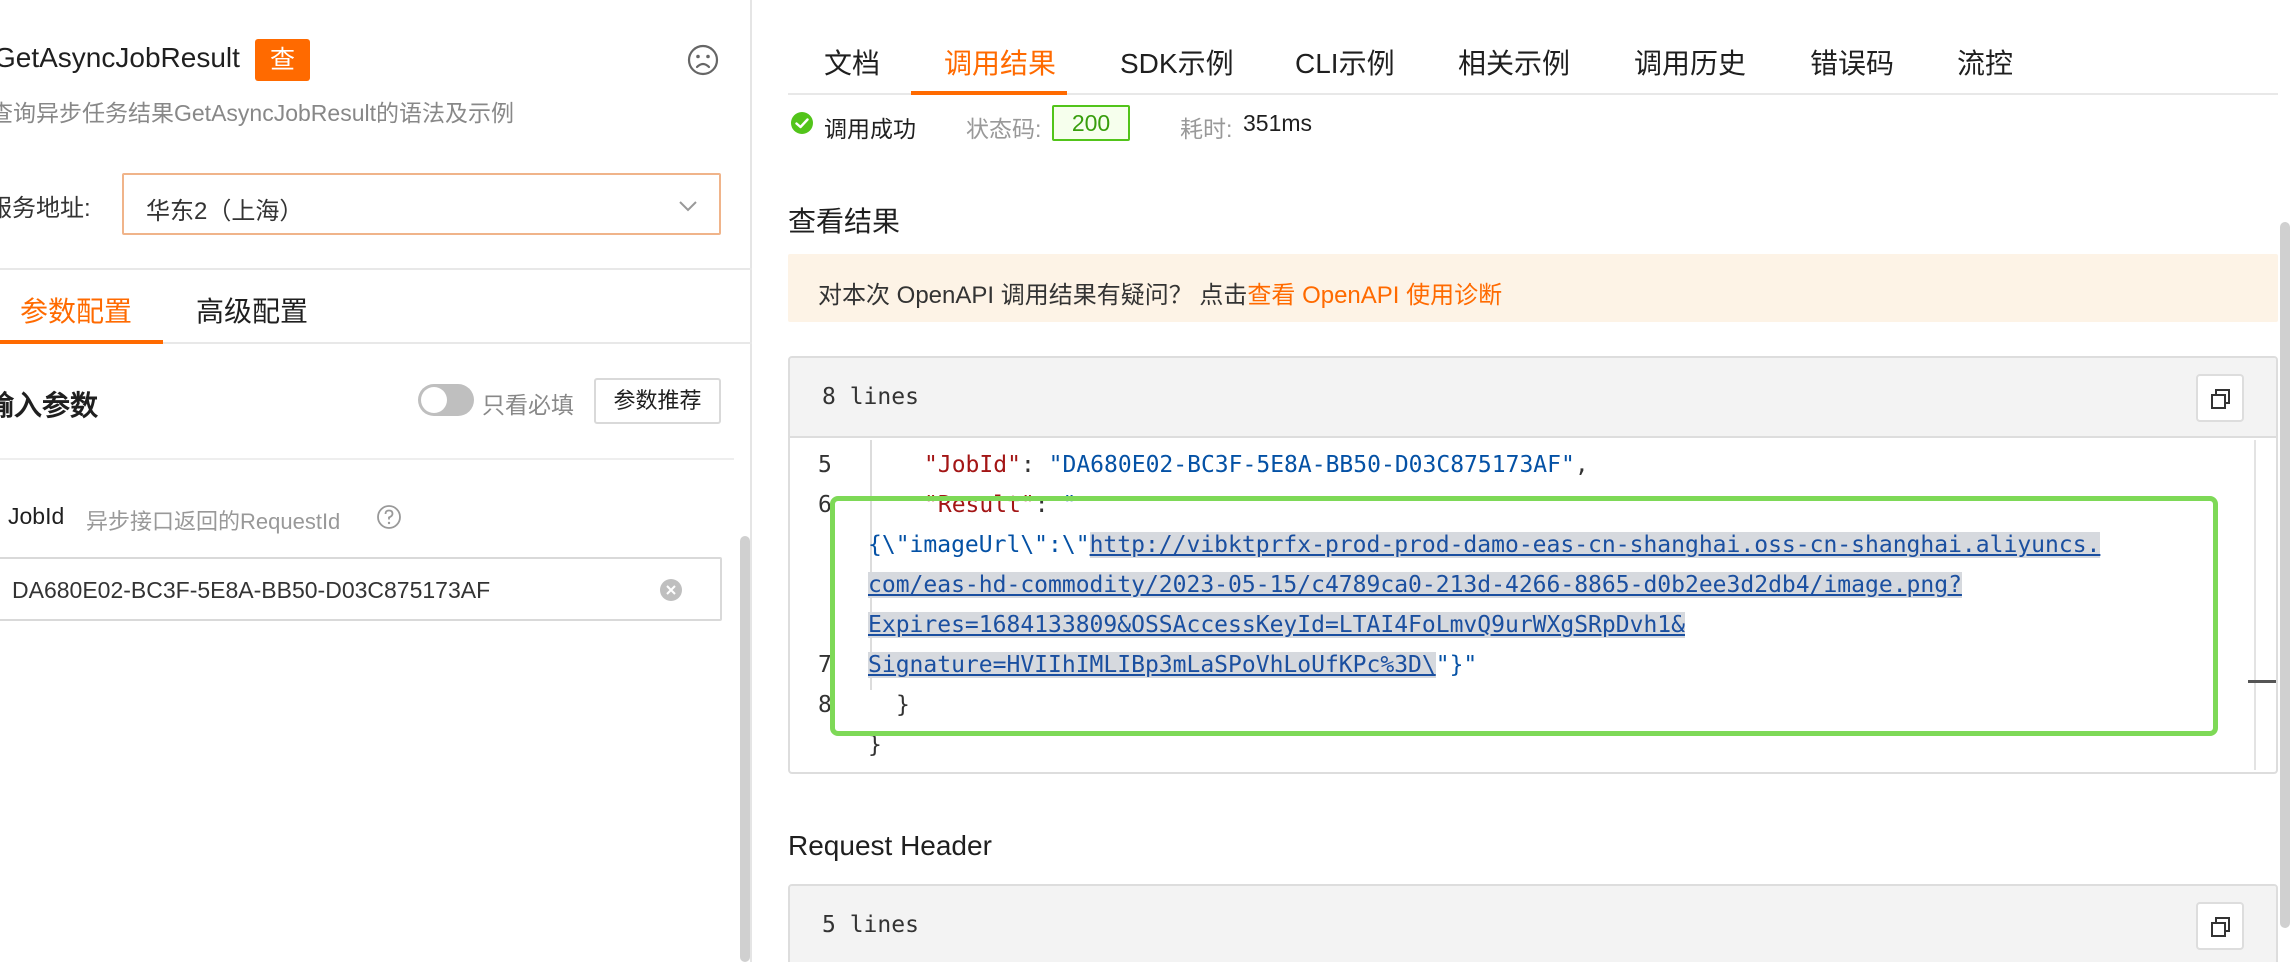 Image resolution: width=2294 pixels, height=962 pixels. Describe the element at coordinates (1374, 295) in the screenshot. I see `diagnosis-link: 查看 OpenAPI 使用诊断` at that location.